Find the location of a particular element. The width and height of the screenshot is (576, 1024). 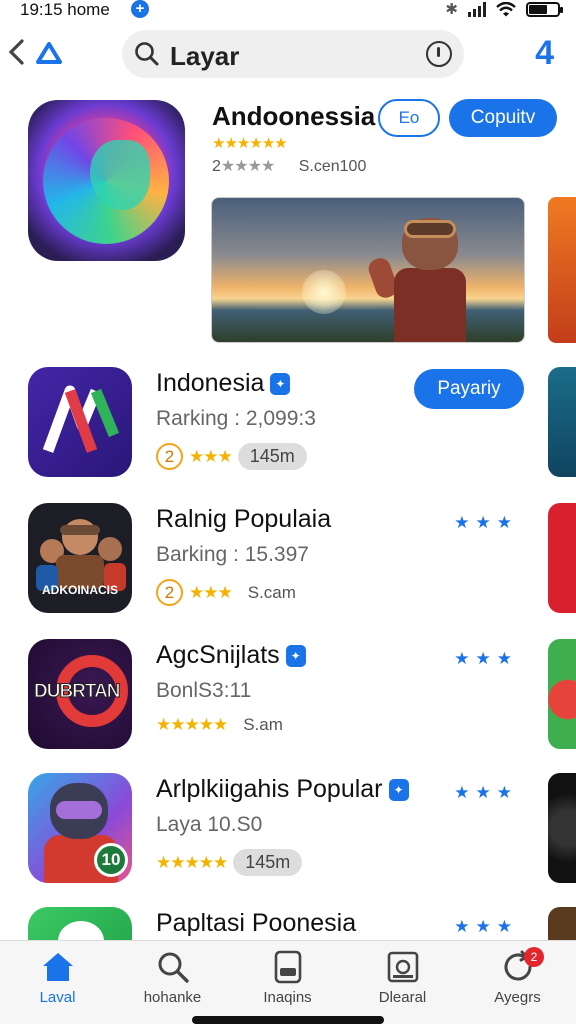

tab-label: Laval is located at coordinates (57, 997).